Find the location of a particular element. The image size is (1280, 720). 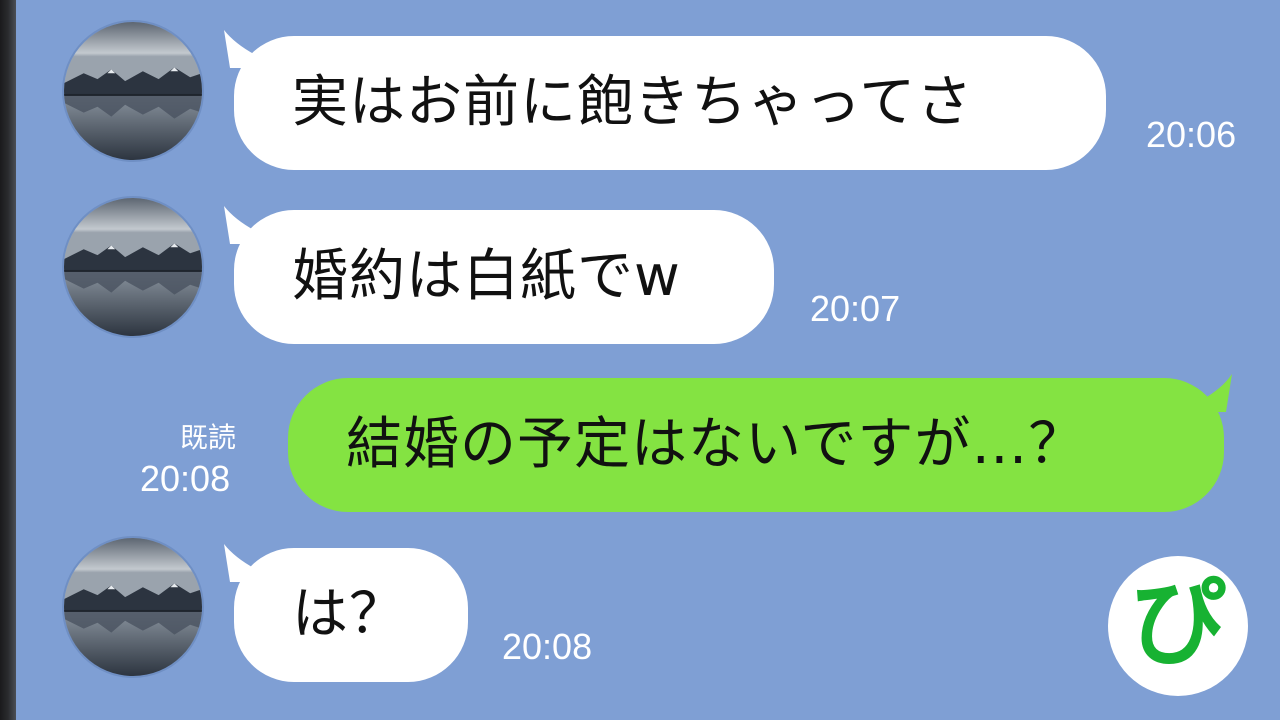

channel-logo: ぴ is located at coordinates (1178, 626).